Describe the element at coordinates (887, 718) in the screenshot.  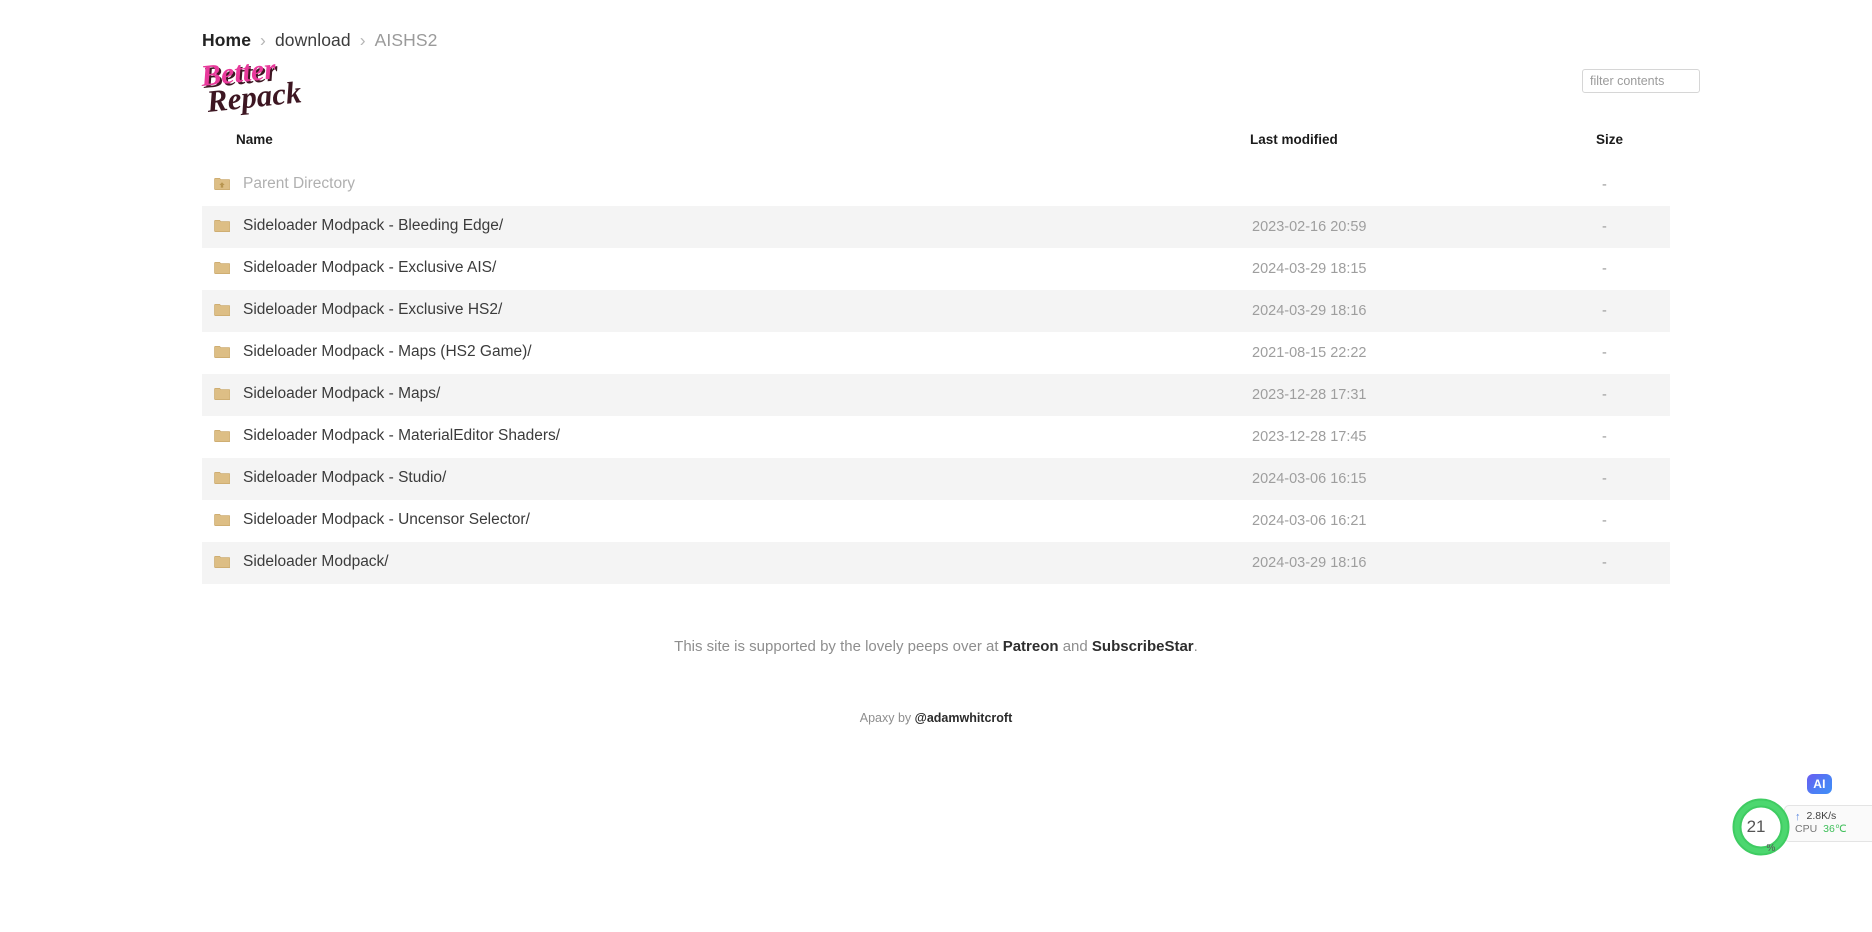
I see `credit-prefix: Apaxy by` at that location.